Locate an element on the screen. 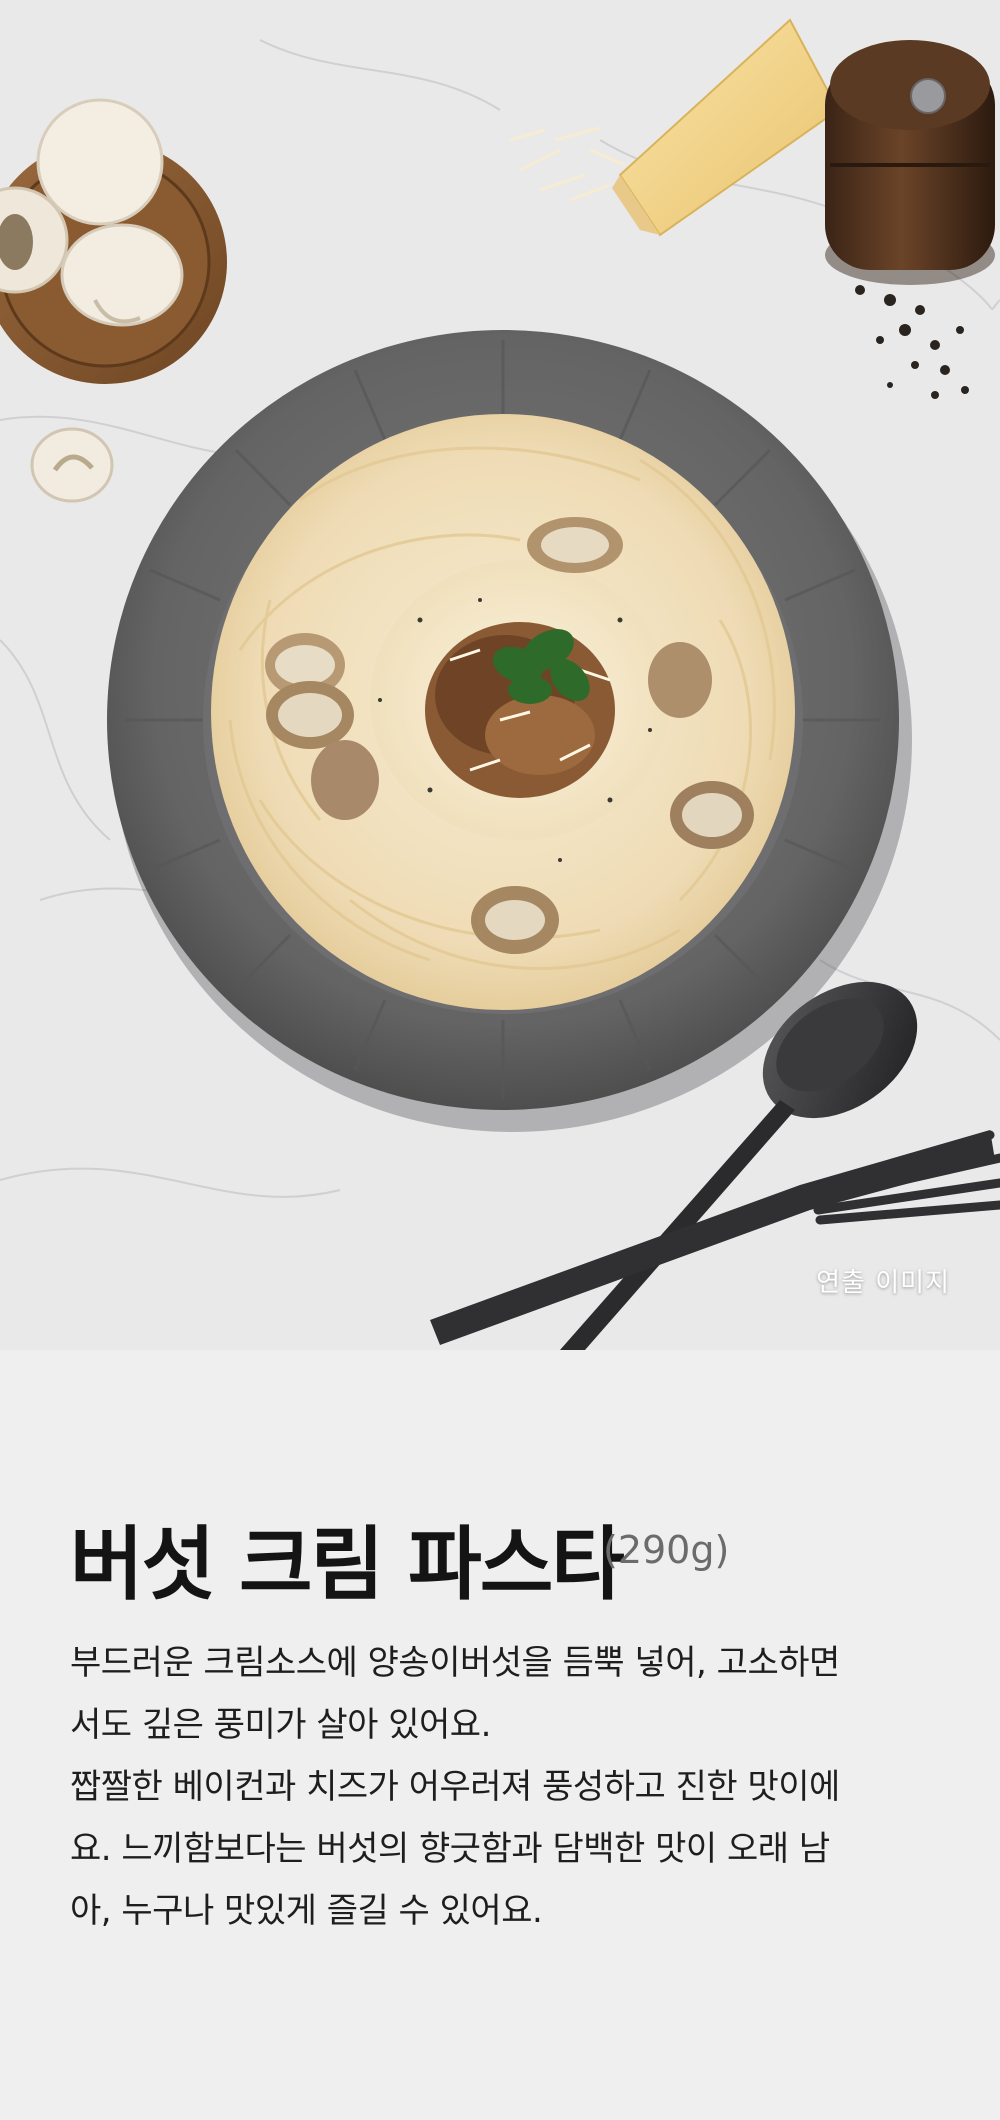 Image resolution: width=1000 pixels, height=2120 pixels. description-line: 부드러운 크림소스에 양송이버섯을 듬뿍 넣어, 고소하면 is located at coordinates (455, 1663).